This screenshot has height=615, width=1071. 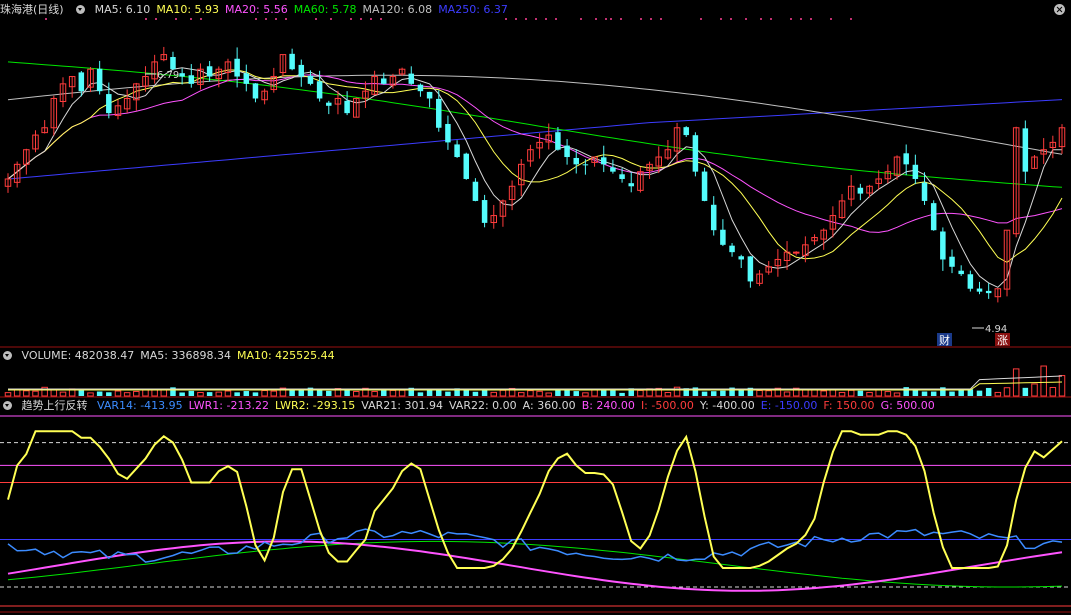 I want to click on indicator-legend-item-1: LWR1: -213.22, so click(x=228, y=405).